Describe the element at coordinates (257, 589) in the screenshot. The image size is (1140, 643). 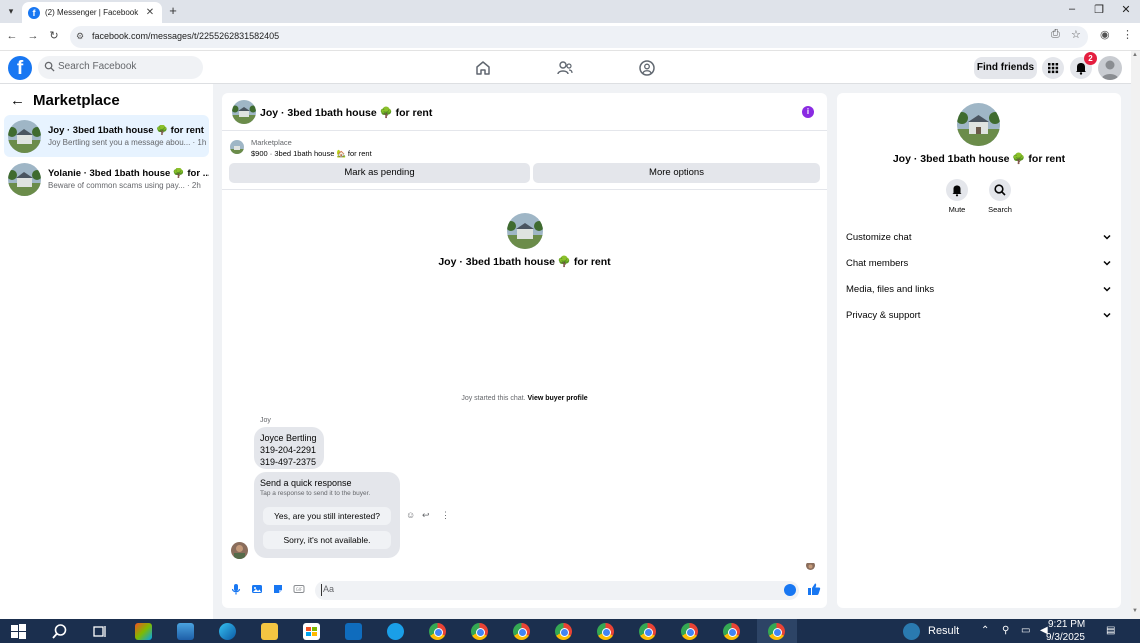
I see `photo-icon` at that location.